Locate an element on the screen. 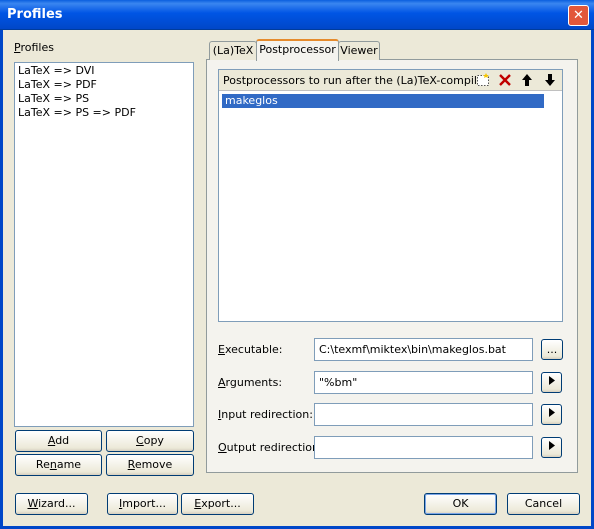 This screenshot has height=529, width=594. output-redirection-menu-button is located at coordinates (551, 447).